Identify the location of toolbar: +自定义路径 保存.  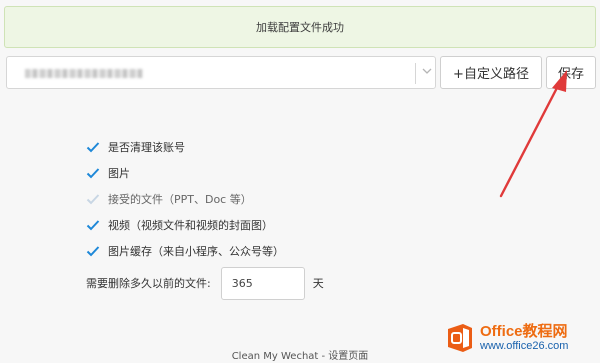
(300, 73).